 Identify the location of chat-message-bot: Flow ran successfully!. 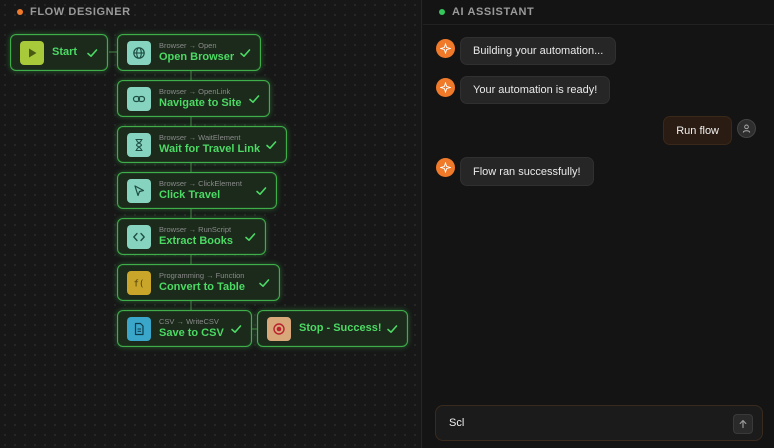
(527, 171).